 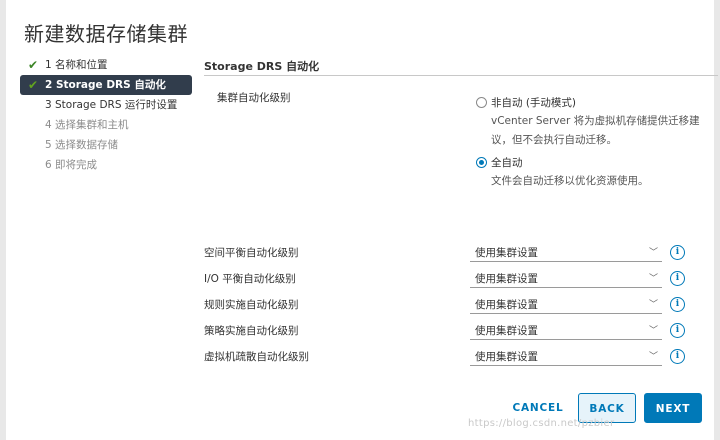 I want to click on step-label: 4 选择集群和主机, so click(x=87, y=125).